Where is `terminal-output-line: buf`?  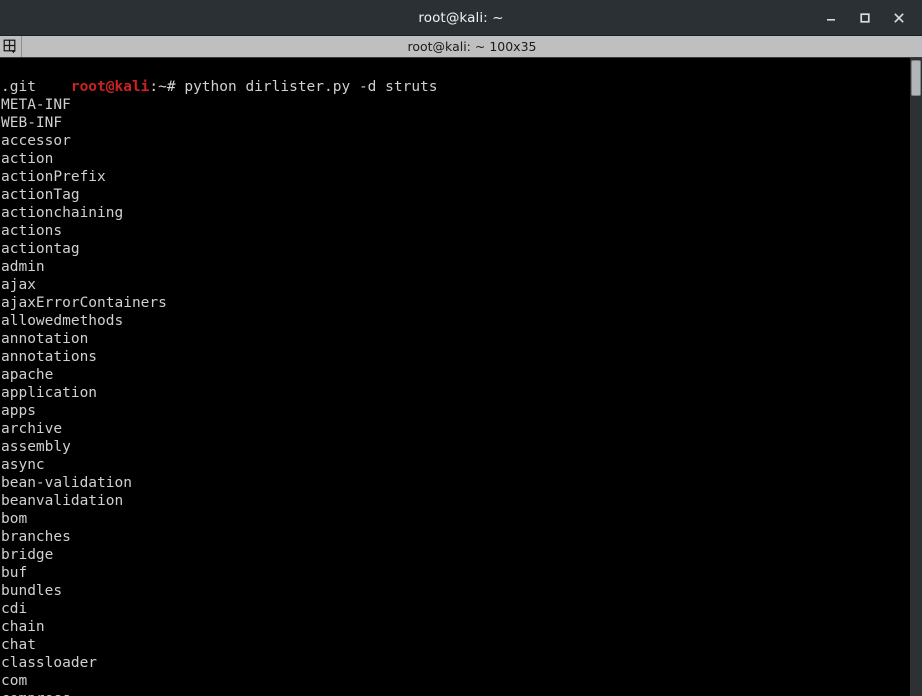 terminal-output-line: buf is located at coordinates (14, 573).